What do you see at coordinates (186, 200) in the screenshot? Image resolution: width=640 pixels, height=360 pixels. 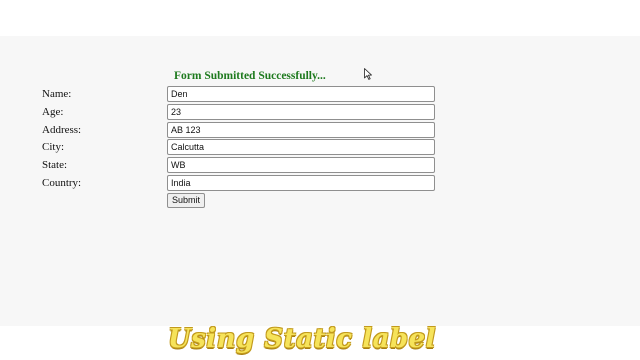 I see `submit-button: Submit` at bounding box center [186, 200].